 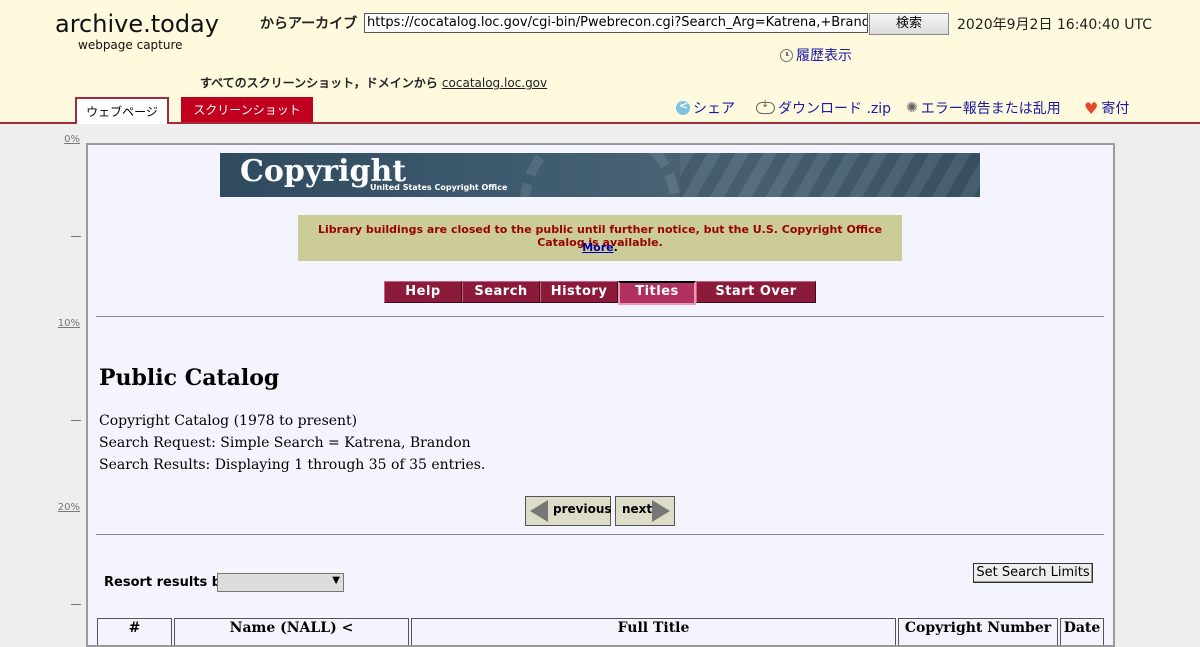 What do you see at coordinates (494, 83) in the screenshot?
I see `domain-link: cocatalog.loc.gov` at bounding box center [494, 83].